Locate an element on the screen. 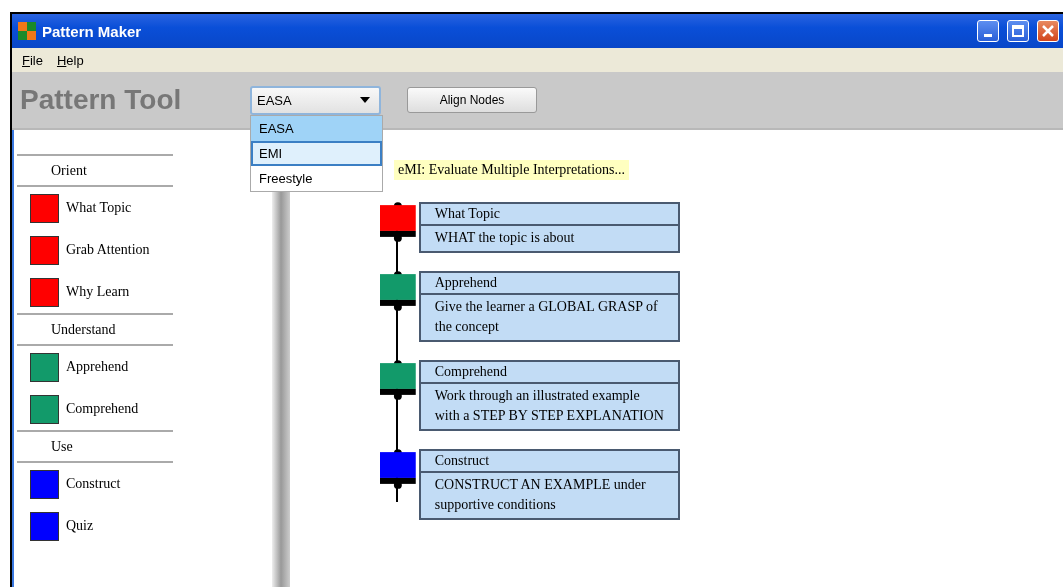 Image resolution: width=1063 pixels, height=587 pixels. close-icon is located at coordinates (1048, 31).